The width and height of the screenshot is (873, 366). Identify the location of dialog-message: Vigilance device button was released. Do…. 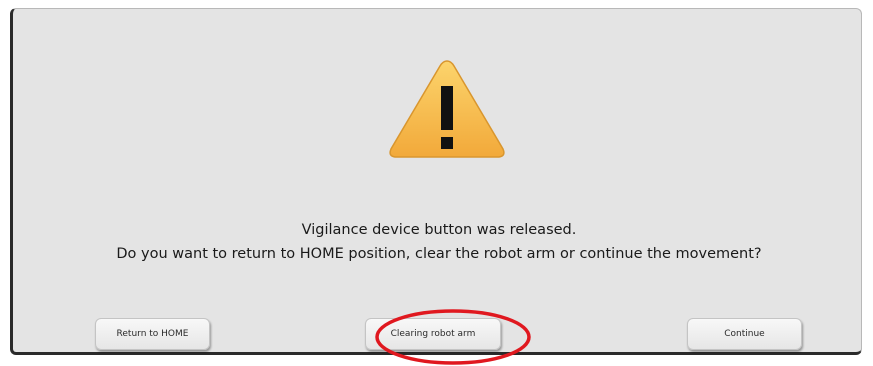
(439, 242).